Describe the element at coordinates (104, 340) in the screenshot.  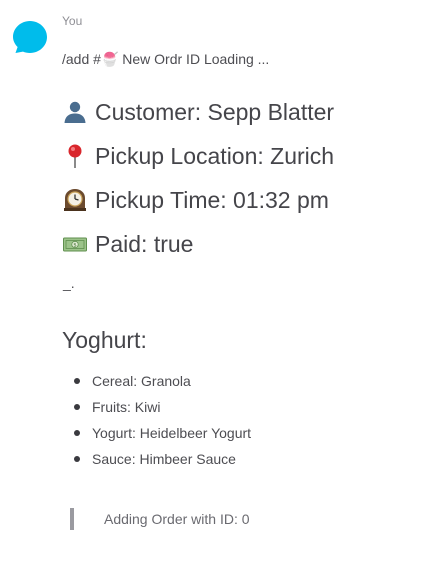
I see `section-title: Yoghurt:` at that location.